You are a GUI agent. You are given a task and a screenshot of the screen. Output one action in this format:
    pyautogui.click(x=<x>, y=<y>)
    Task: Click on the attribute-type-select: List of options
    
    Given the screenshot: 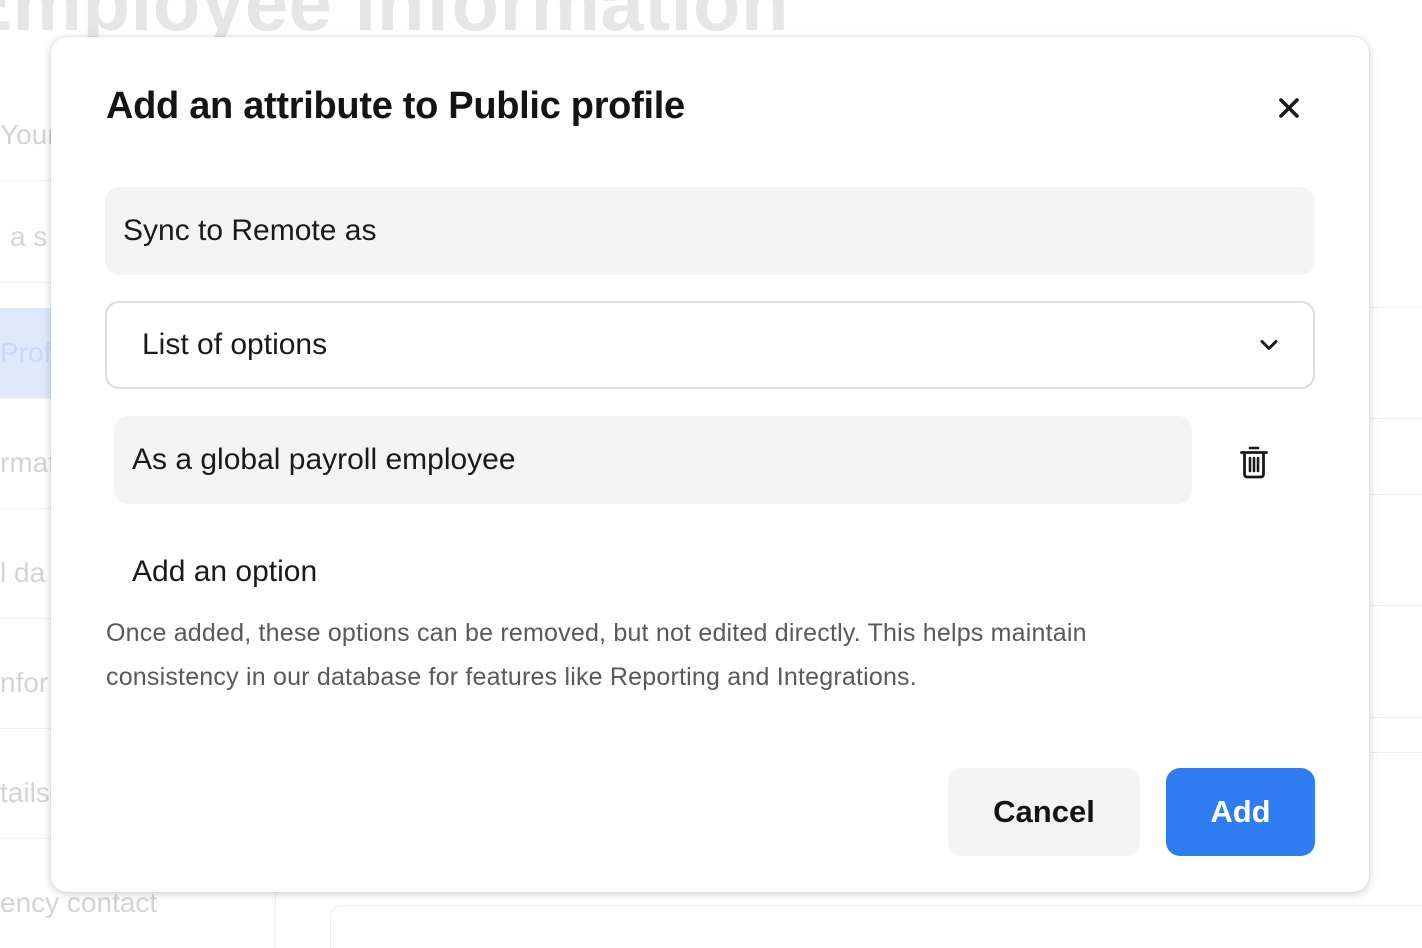 What is the action you would take?
    pyautogui.click(x=710, y=345)
    